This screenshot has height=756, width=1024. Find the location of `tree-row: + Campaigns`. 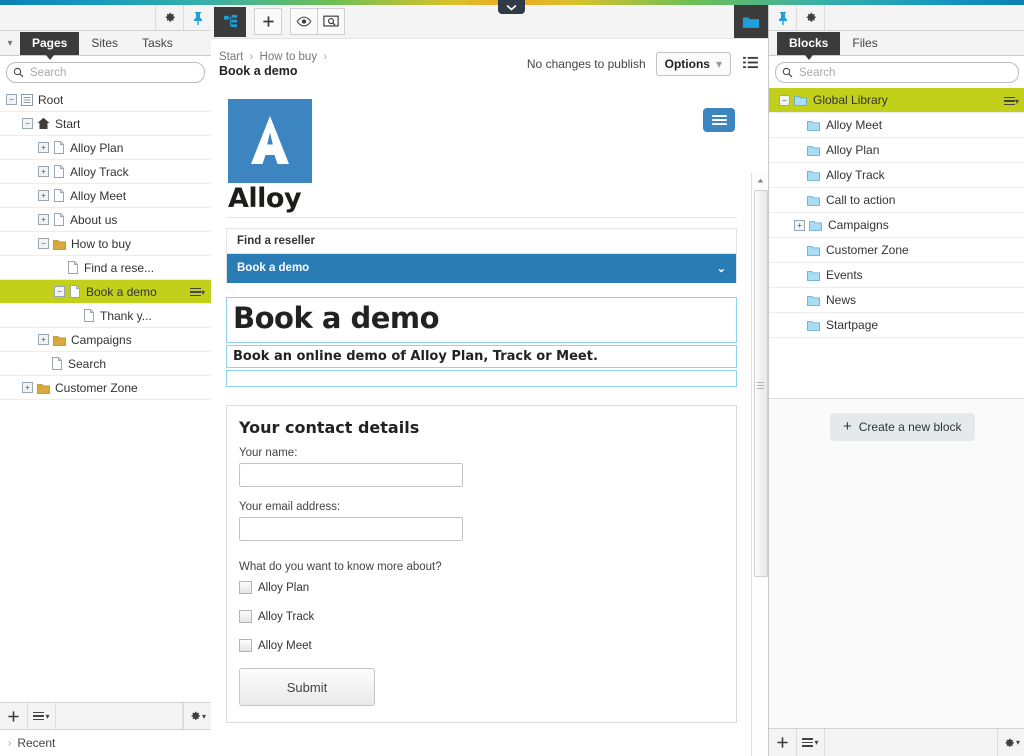

tree-row: + Campaigns is located at coordinates (105, 340).